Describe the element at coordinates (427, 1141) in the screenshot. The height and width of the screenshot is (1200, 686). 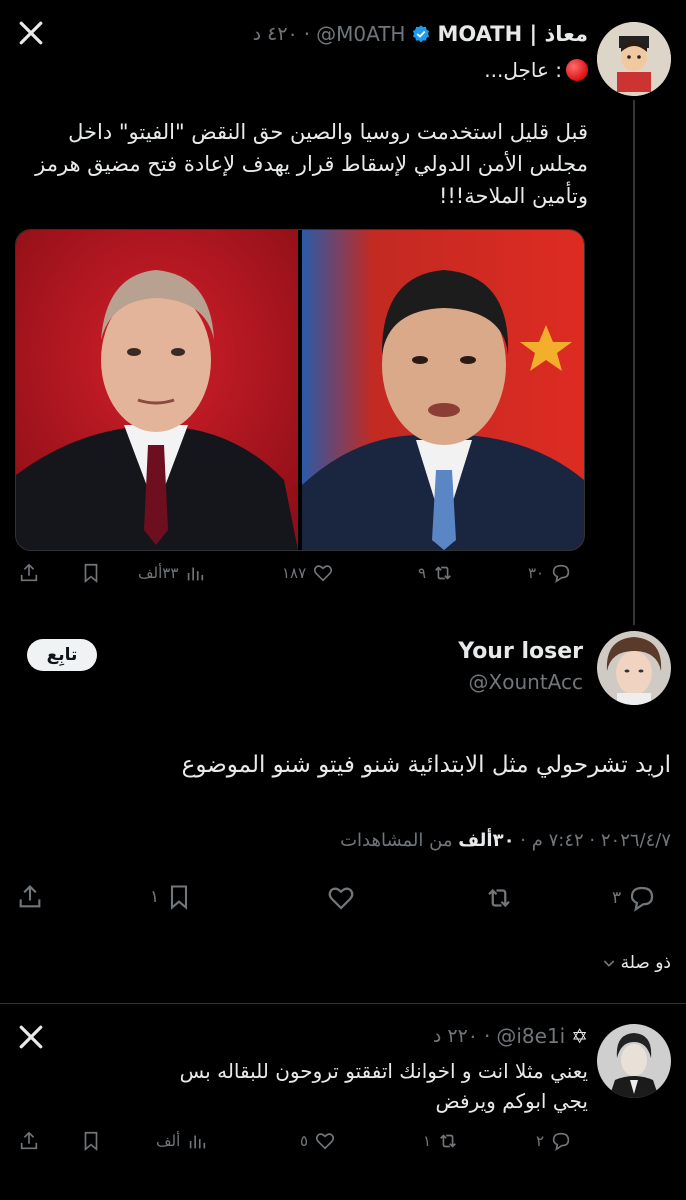
I see `retweet-count: ١` at that location.